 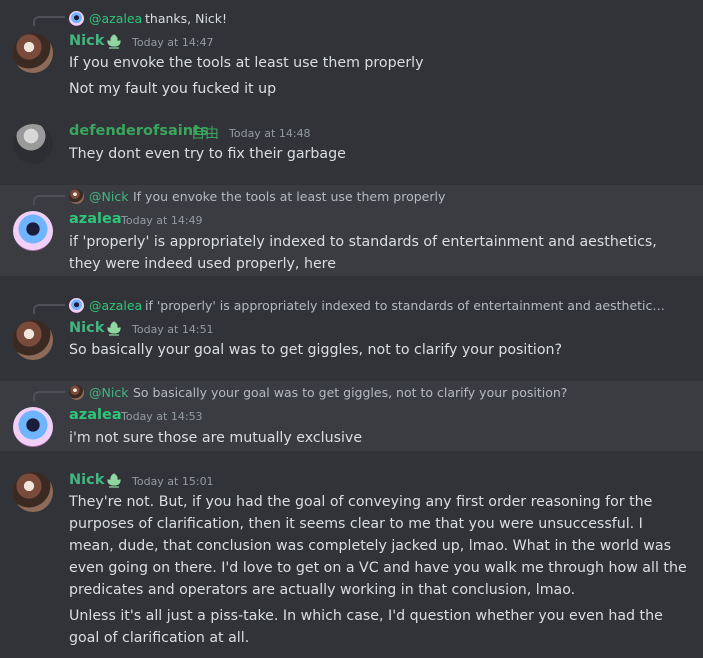 What do you see at coordinates (159, 638) in the screenshot?
I see `message-text: goal of clarification at all.` at bounding box center [159, 638].